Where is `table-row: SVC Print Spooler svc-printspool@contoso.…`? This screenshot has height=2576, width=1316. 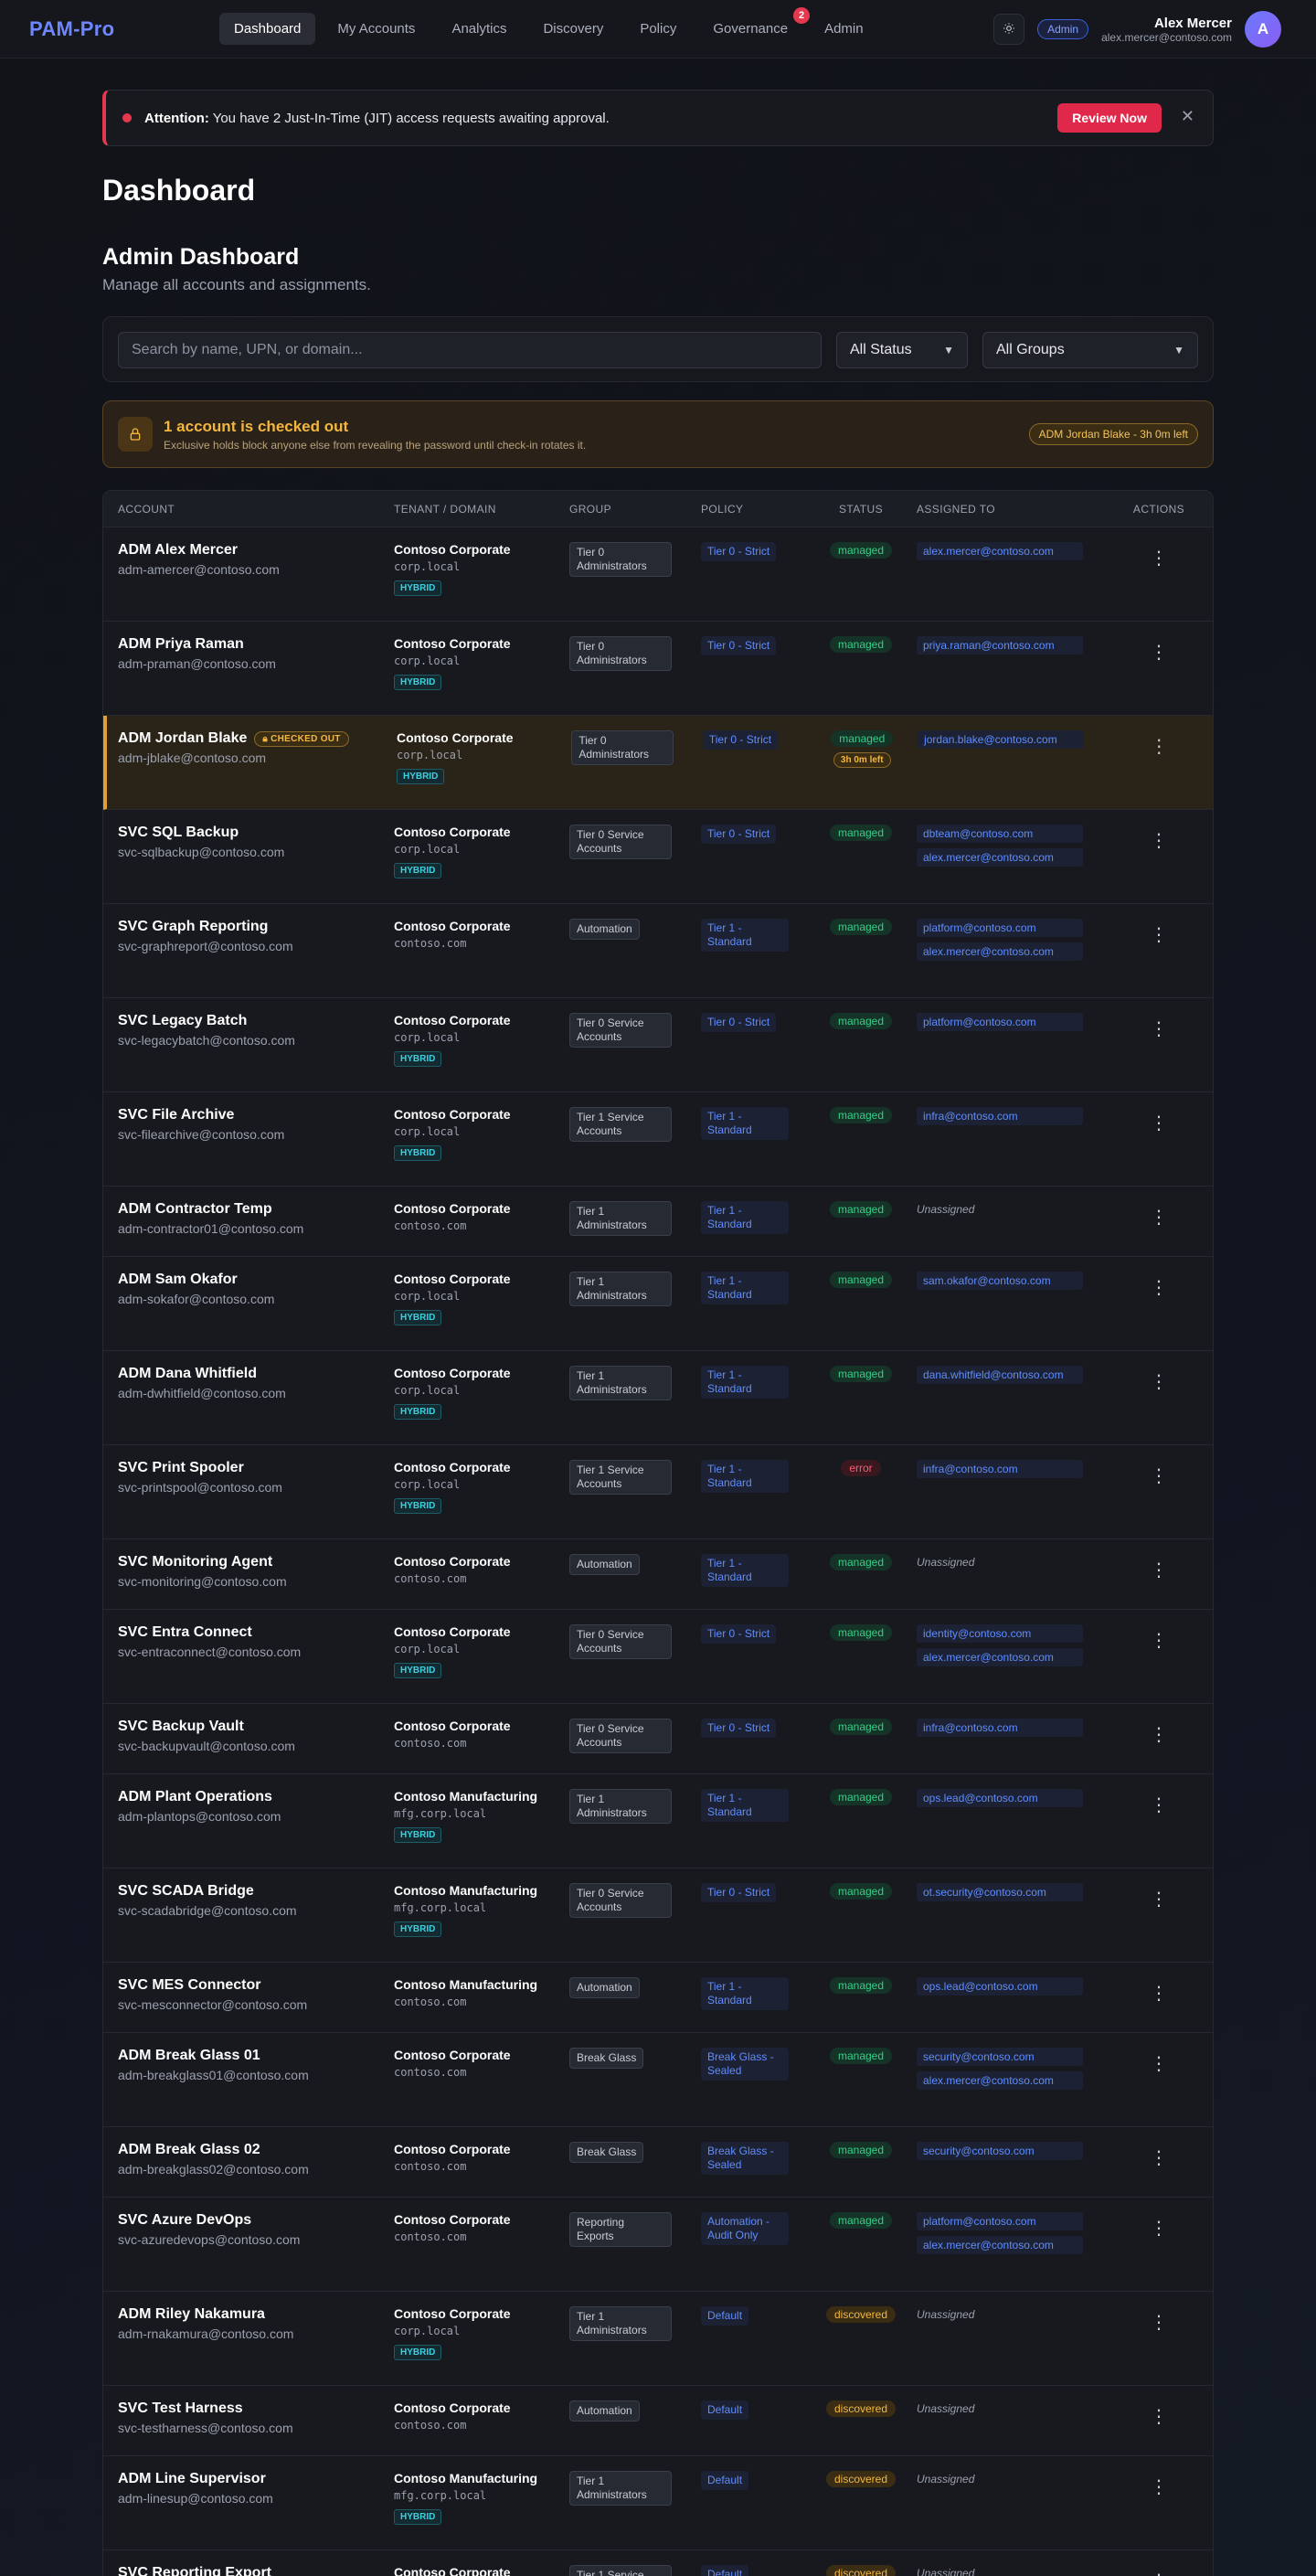 table-row: SVC Print Spooler svc-printspool@contoso.… is located at coordinates (658, 1492).